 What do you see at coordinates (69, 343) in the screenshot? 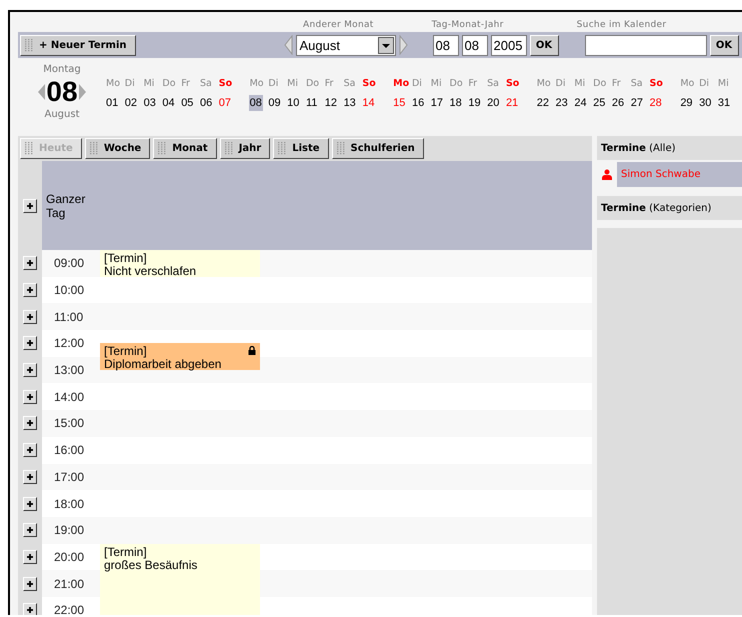
I see `hour-label: 12:00` at bounding box center [69, 343].